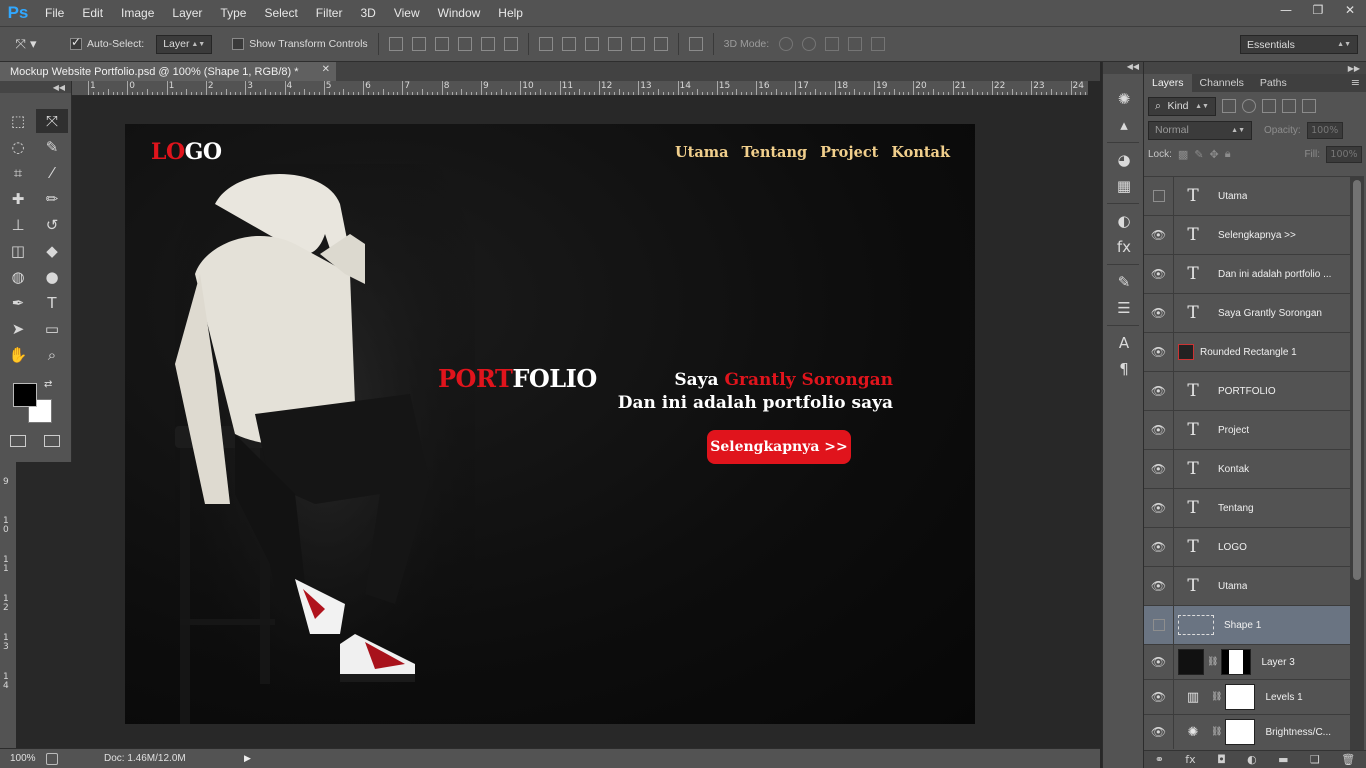  I want to click on zoom-level: 100%, so click(23, 758).